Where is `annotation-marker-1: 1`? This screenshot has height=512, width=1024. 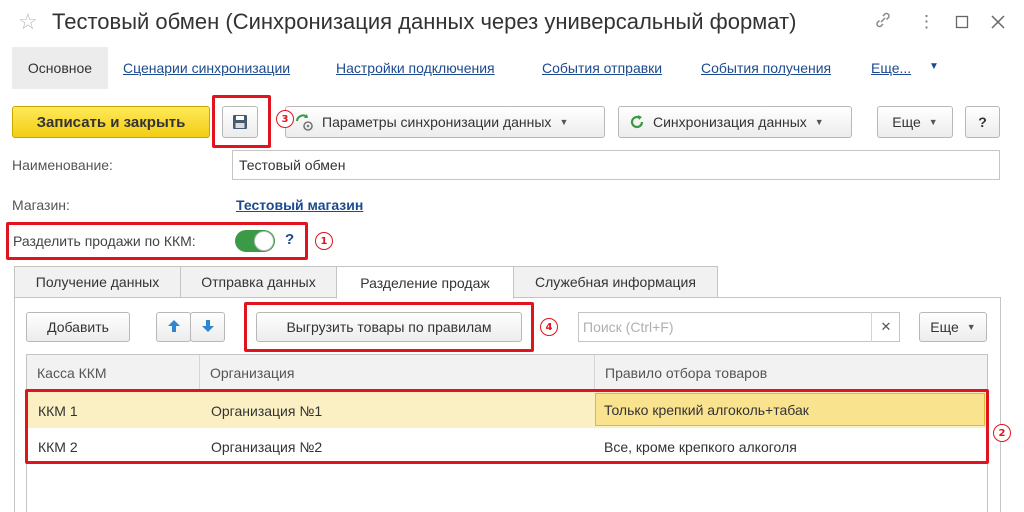 annotation-marker-1: 1 is located at coordinates (324, 241).